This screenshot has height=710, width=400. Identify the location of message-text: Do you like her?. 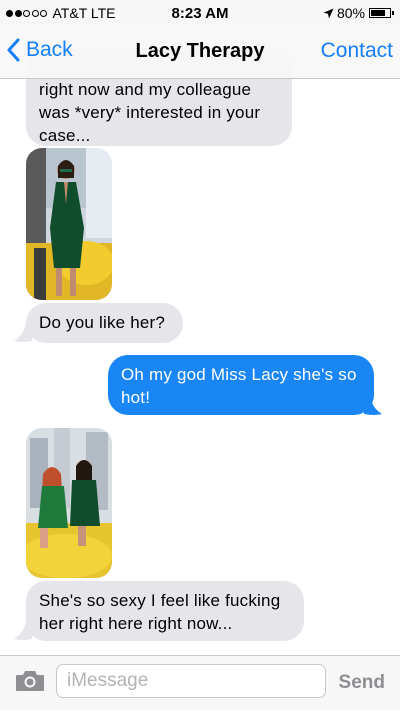
(102, 322).